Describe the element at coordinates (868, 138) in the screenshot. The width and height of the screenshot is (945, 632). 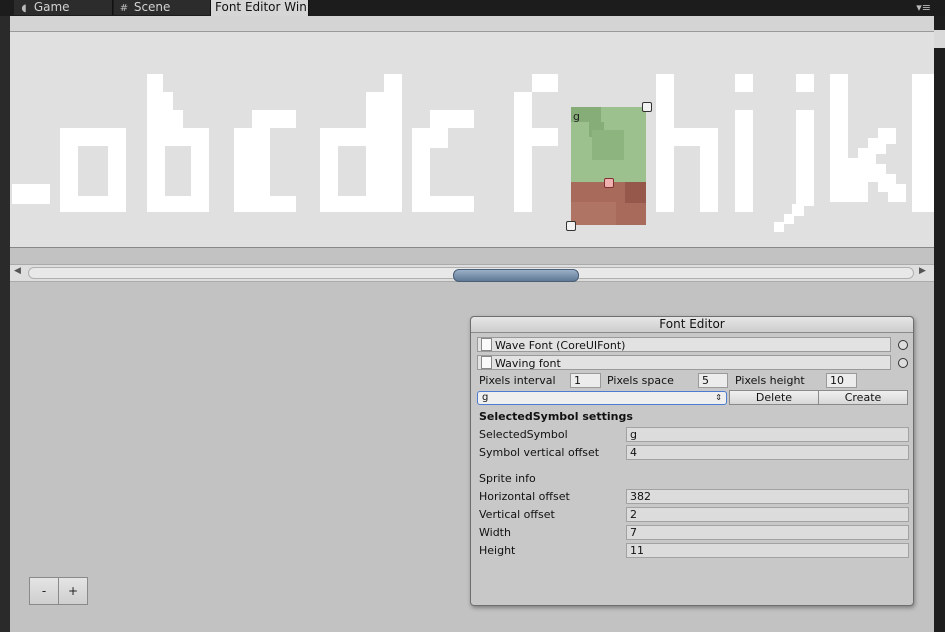
I see `glyph-k` at that location.